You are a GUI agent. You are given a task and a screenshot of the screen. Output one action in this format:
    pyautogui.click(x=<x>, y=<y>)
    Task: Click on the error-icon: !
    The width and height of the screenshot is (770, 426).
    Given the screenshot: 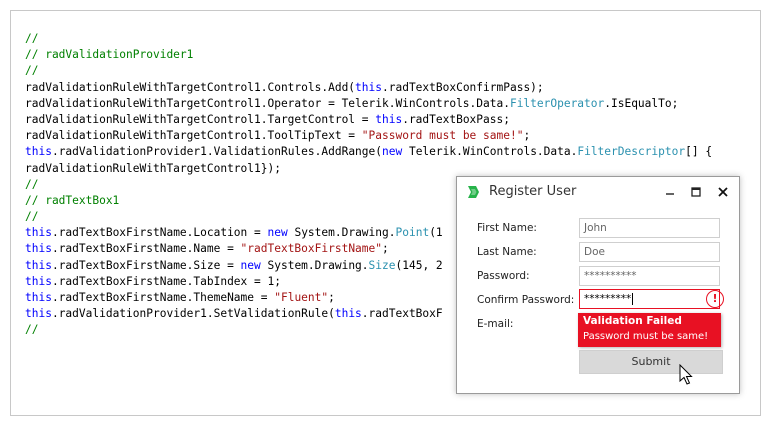 What is the action you would take?
    pyautogui.click(x=715, y=299)
    